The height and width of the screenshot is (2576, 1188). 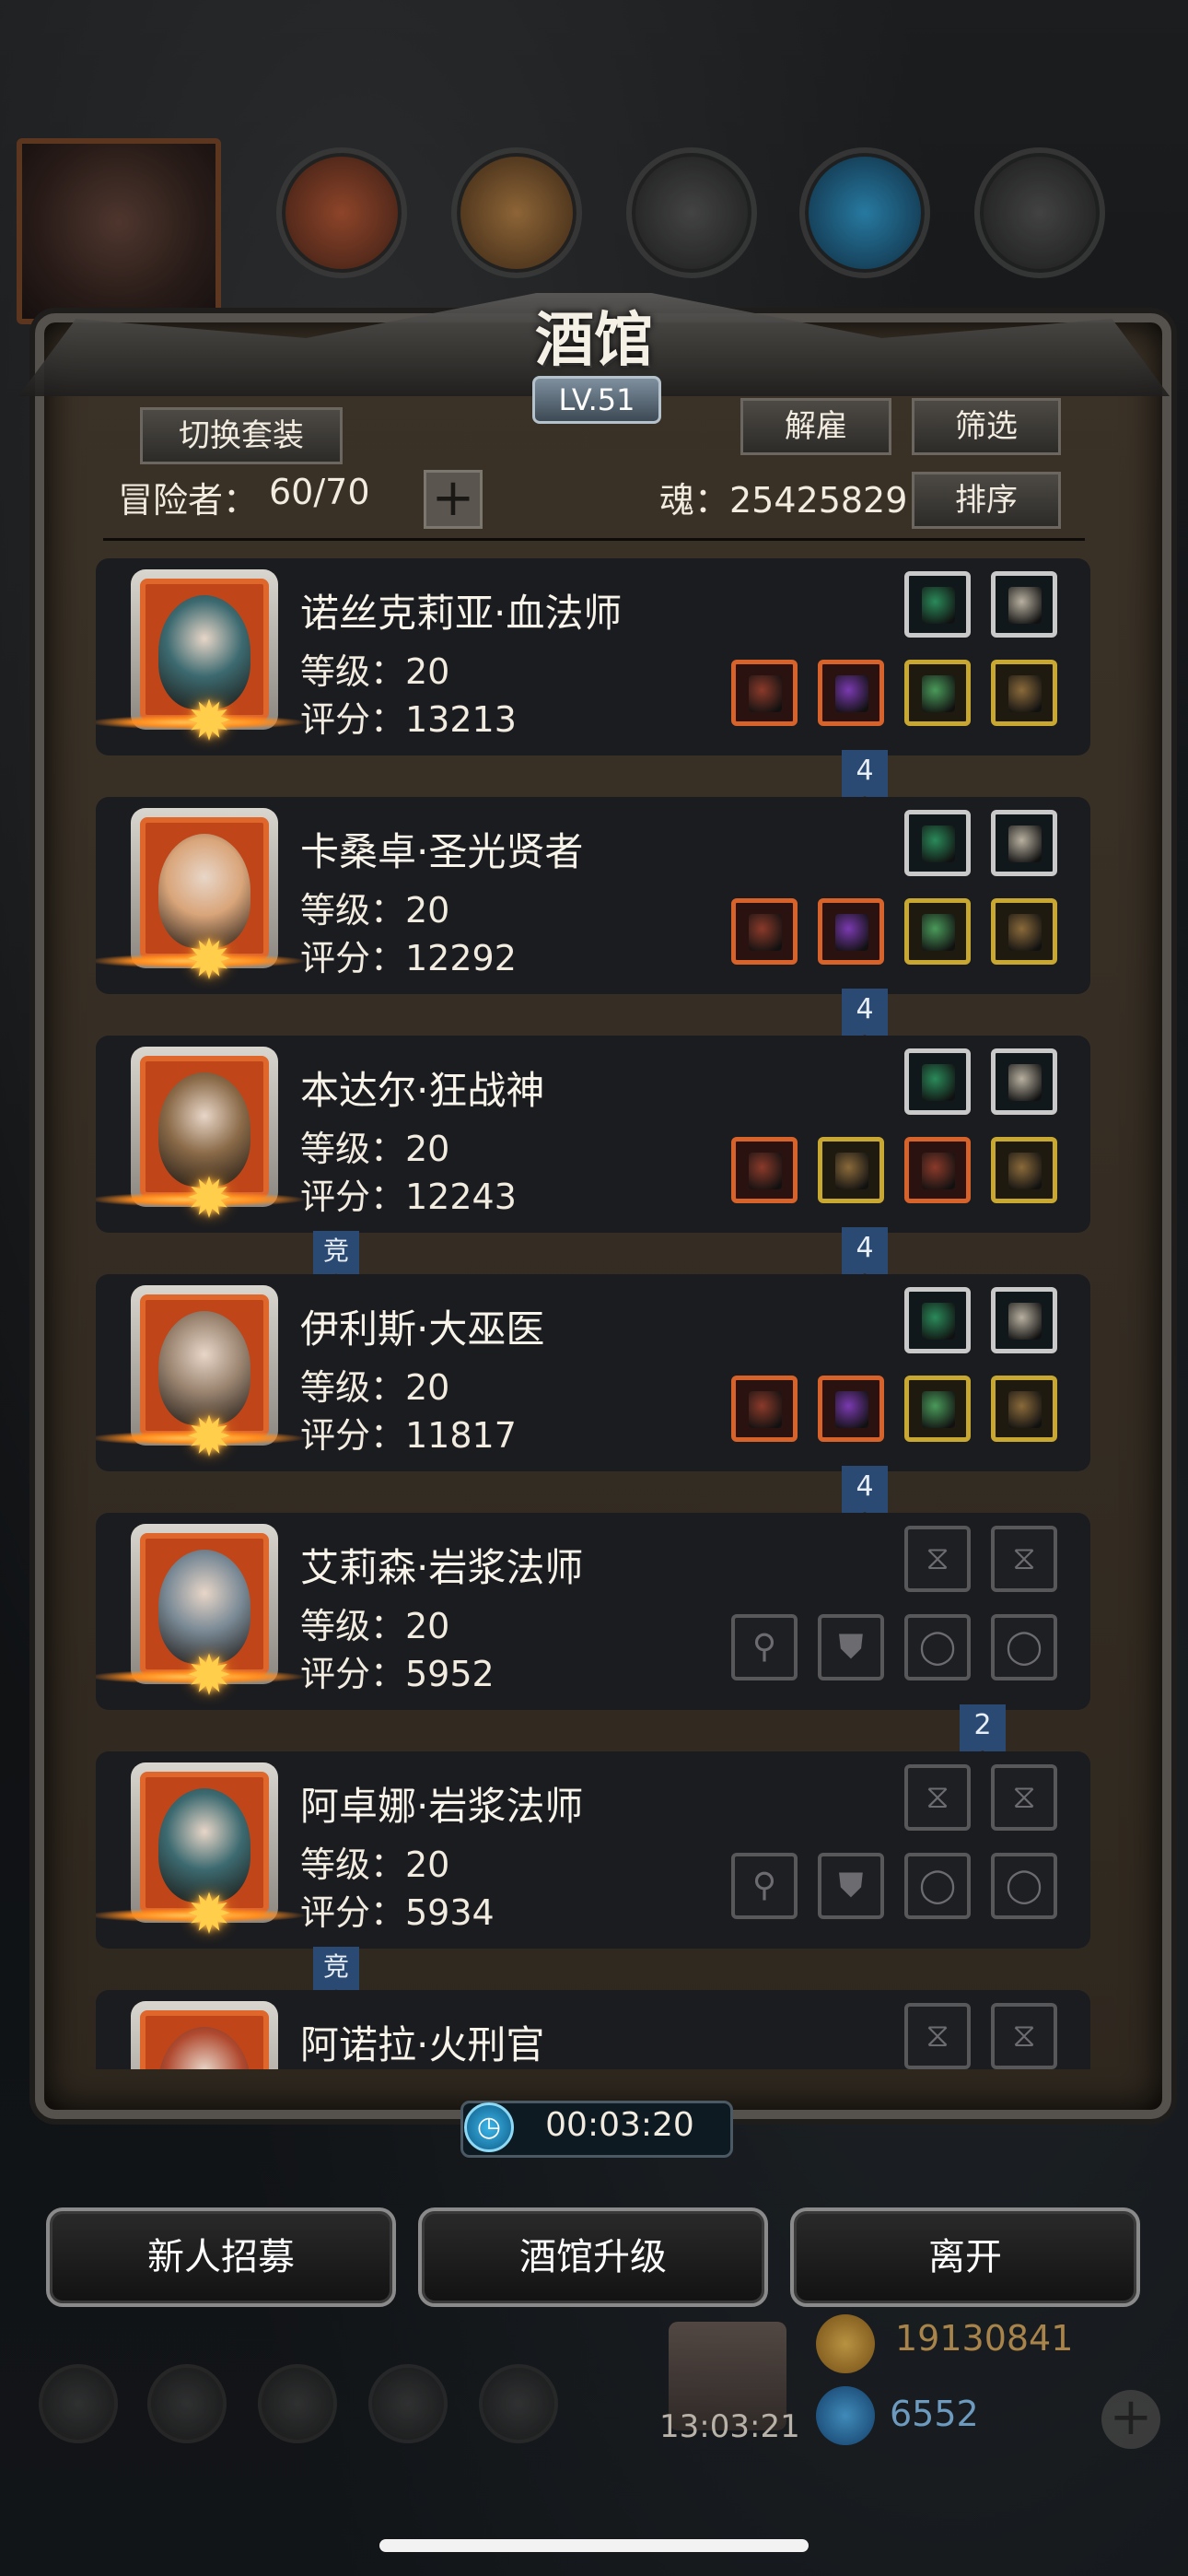 What do you see at coordinates (408, 958) in the screenshot?
I see `hero-score: 评分：12292` at bounding box center [408, 958].